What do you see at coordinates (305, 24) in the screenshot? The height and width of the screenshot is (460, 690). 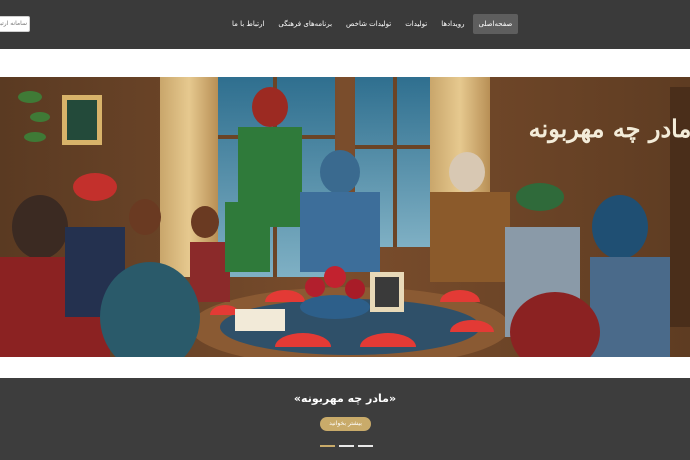 I see `nav-item-cultural-programs: برنامه‌های فرهنگی` at bounding box center [305, 24].